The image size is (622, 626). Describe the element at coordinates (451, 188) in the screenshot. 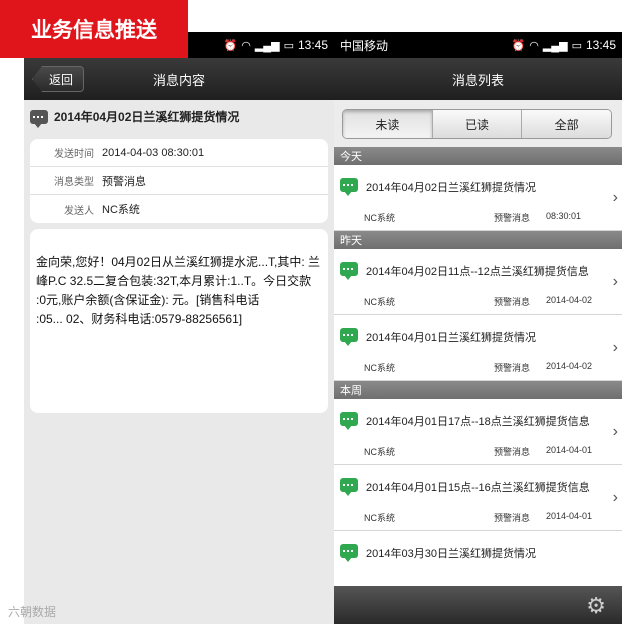

I see `item-title: 2014年04月02日兰溪红狮提货情况` at that location.